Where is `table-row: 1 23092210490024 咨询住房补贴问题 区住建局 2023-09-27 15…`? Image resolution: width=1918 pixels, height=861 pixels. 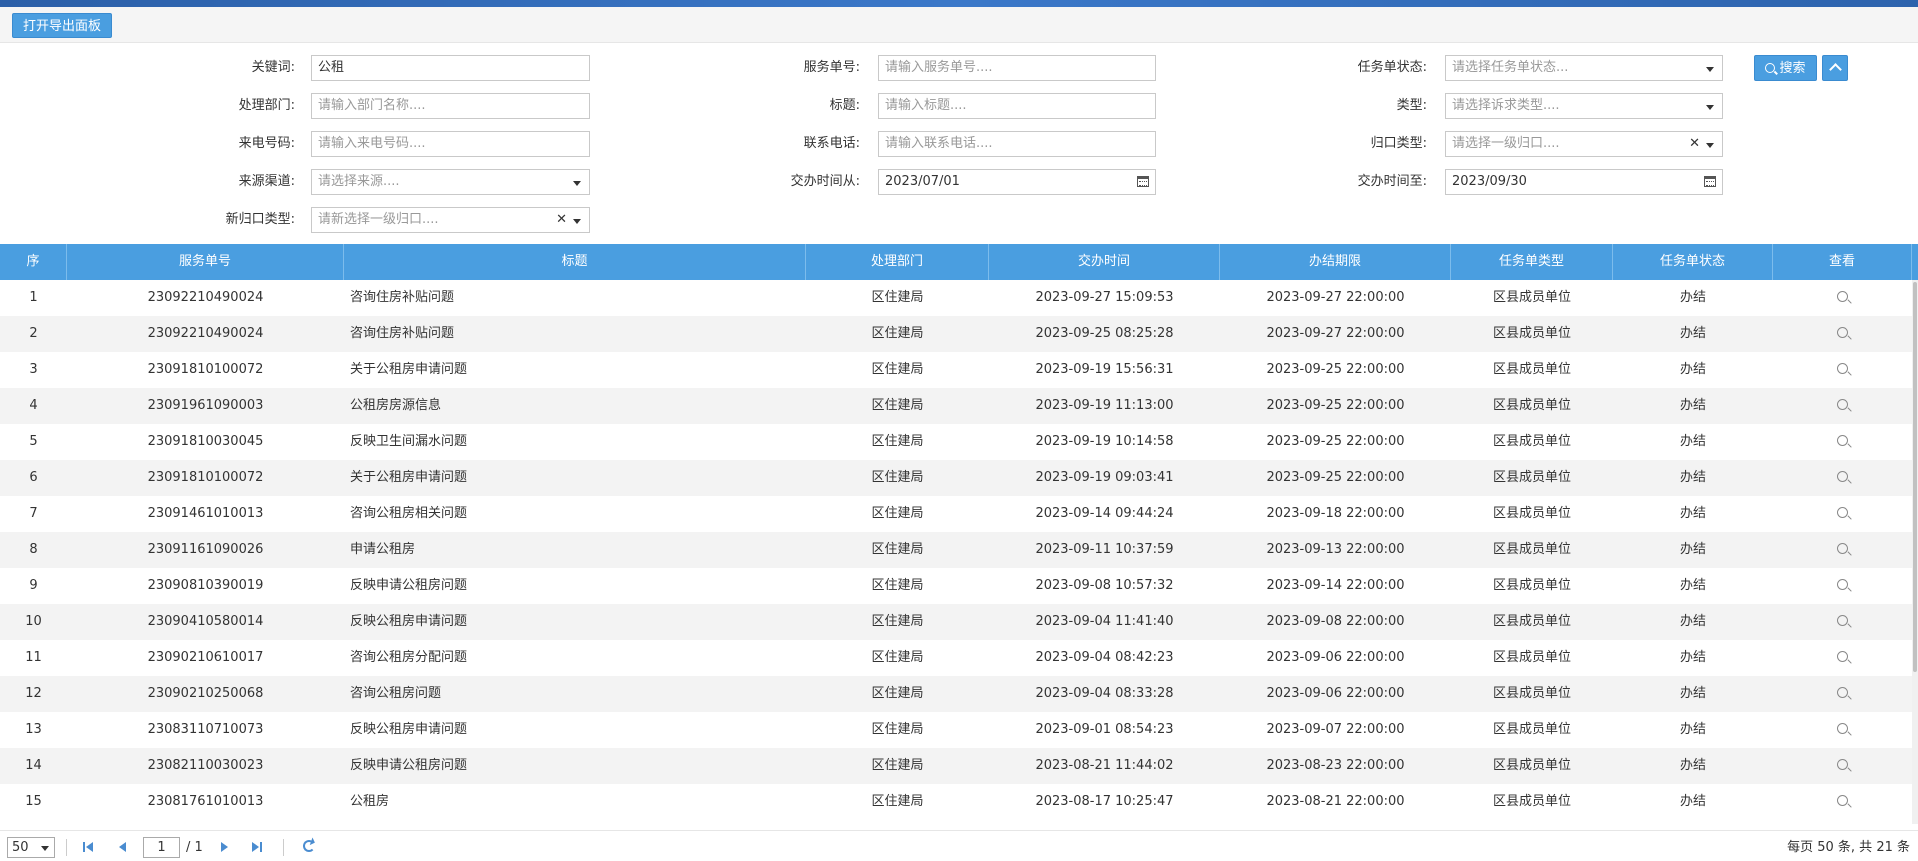
table-row: 1 23092210490024 咨询住房补贴问题 区住建局 2023-09-27 15… is located at coordinates (956, 298).